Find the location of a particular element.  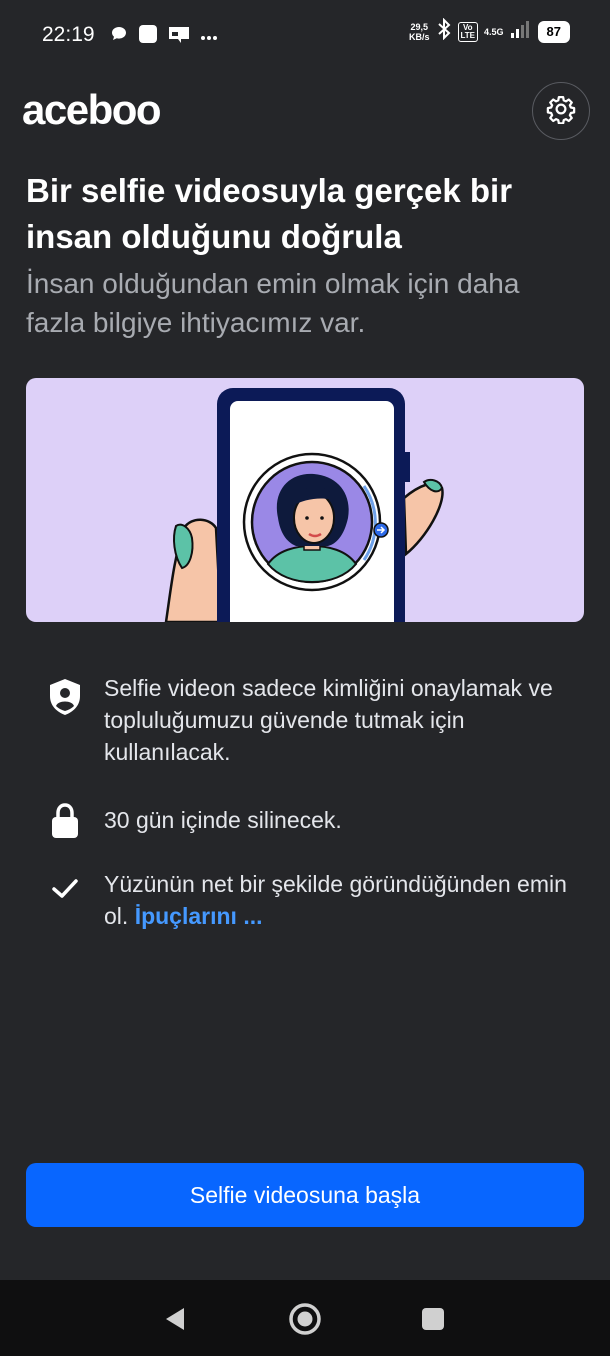

info-text: 30 gün içinde silinecek. is located at coordinates (223, 820).